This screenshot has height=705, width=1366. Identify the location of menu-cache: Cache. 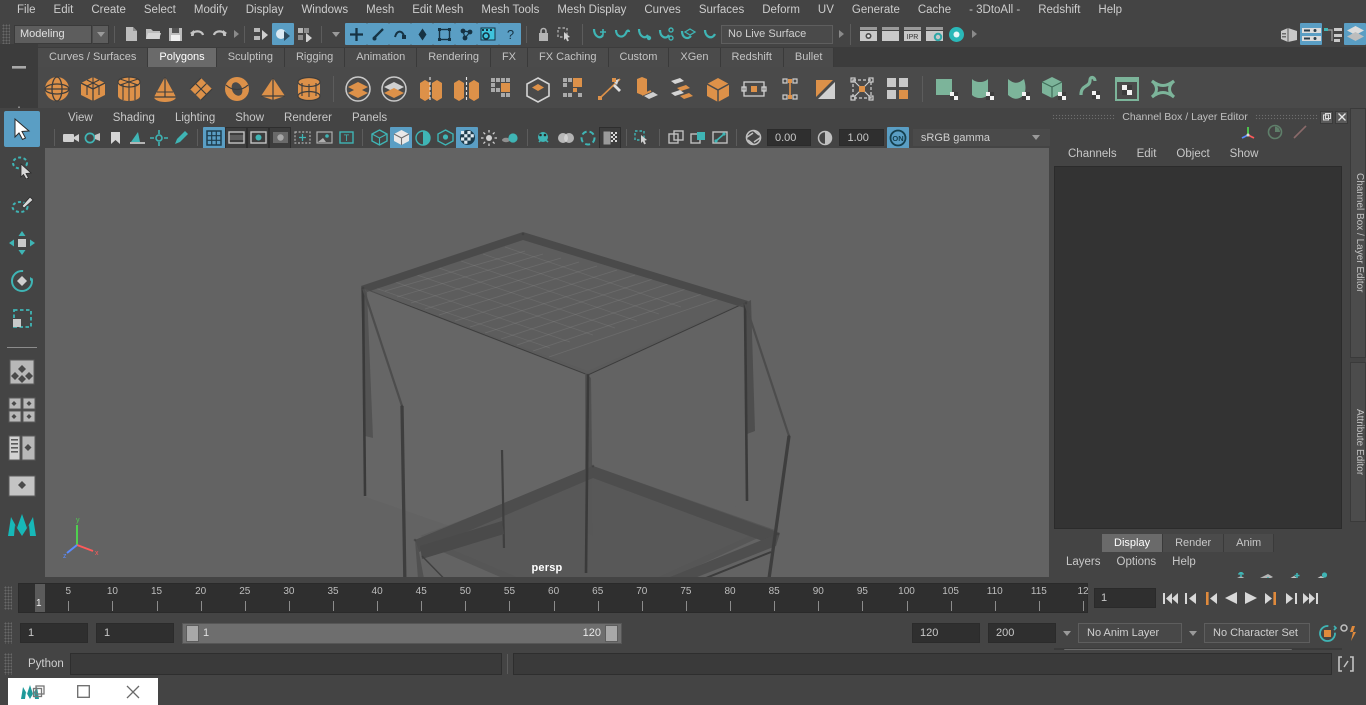
(934, 10).